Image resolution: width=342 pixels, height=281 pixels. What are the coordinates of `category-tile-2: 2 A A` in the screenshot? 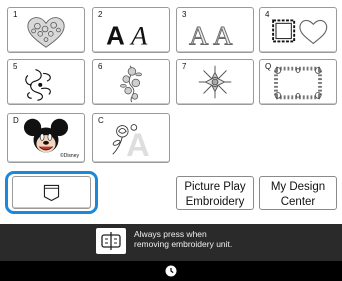 It's located at (131, 30).